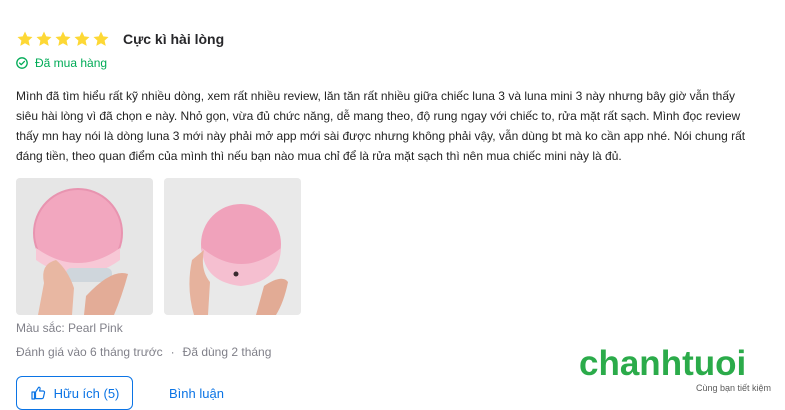 The width and height of the screenshot is (785, 410). What do you see at coordinates (663, 363) in the screenshot?
I see `logo-wordmark: chanhtuoi` at bounding box center [663, 363].